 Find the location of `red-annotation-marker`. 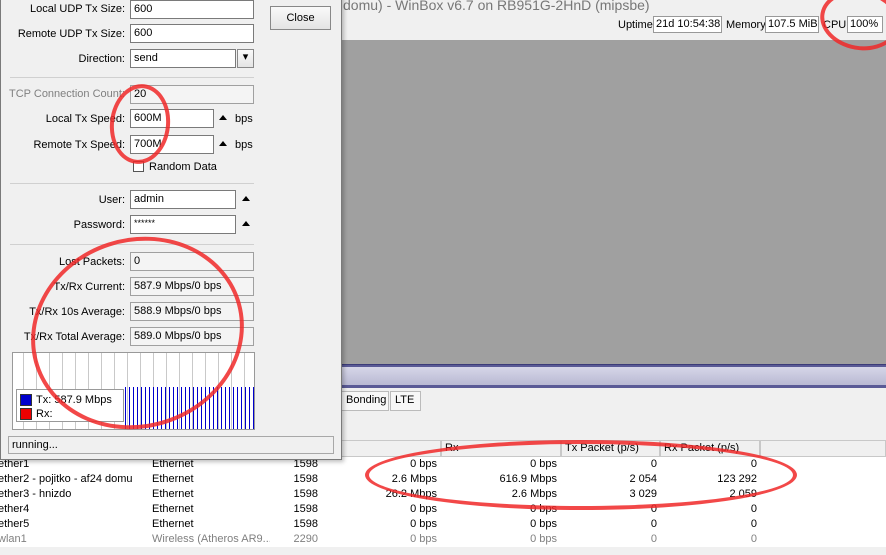

red-annotation-marker is located at coordinates (581, 475).